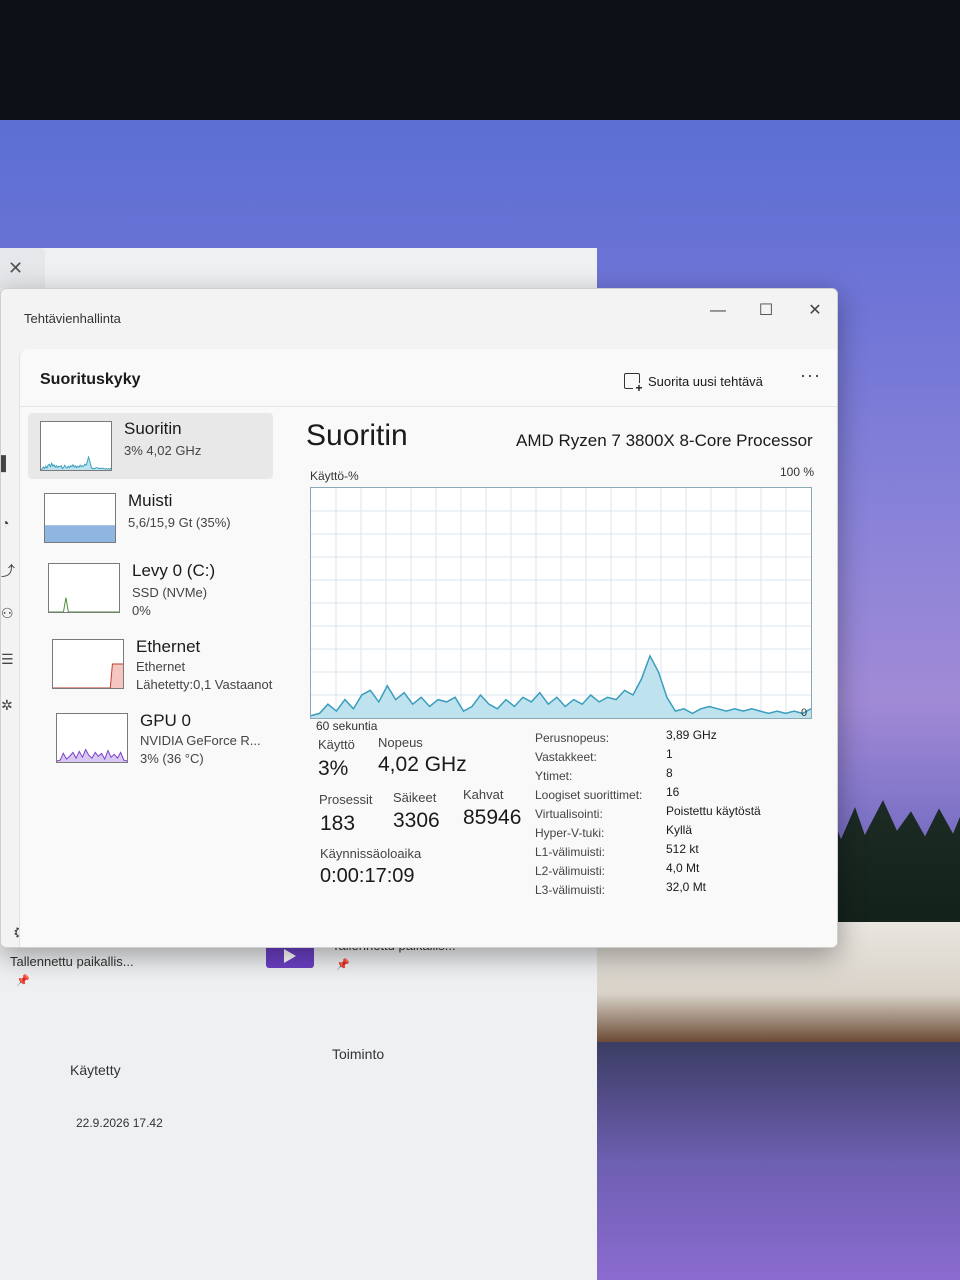 The image size is (960, 1280). What do you see at coordinates (400, 742) in the screenshot?
I see `speed-stat-label: Nopeus` at bounding box center [400, 742].